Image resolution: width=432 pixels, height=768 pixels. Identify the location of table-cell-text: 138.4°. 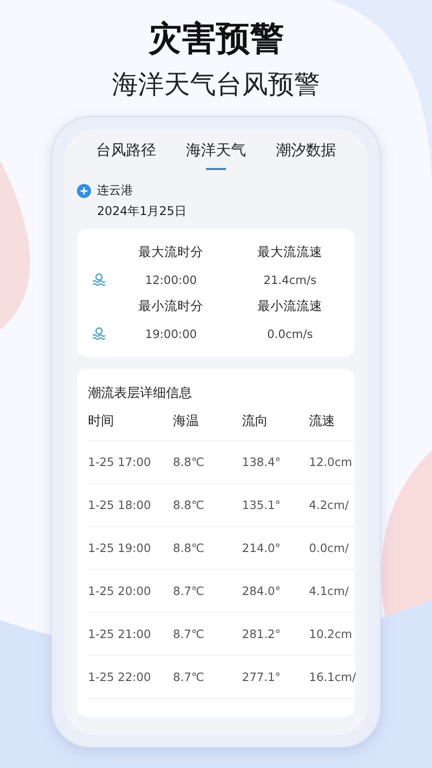
(262, 462).